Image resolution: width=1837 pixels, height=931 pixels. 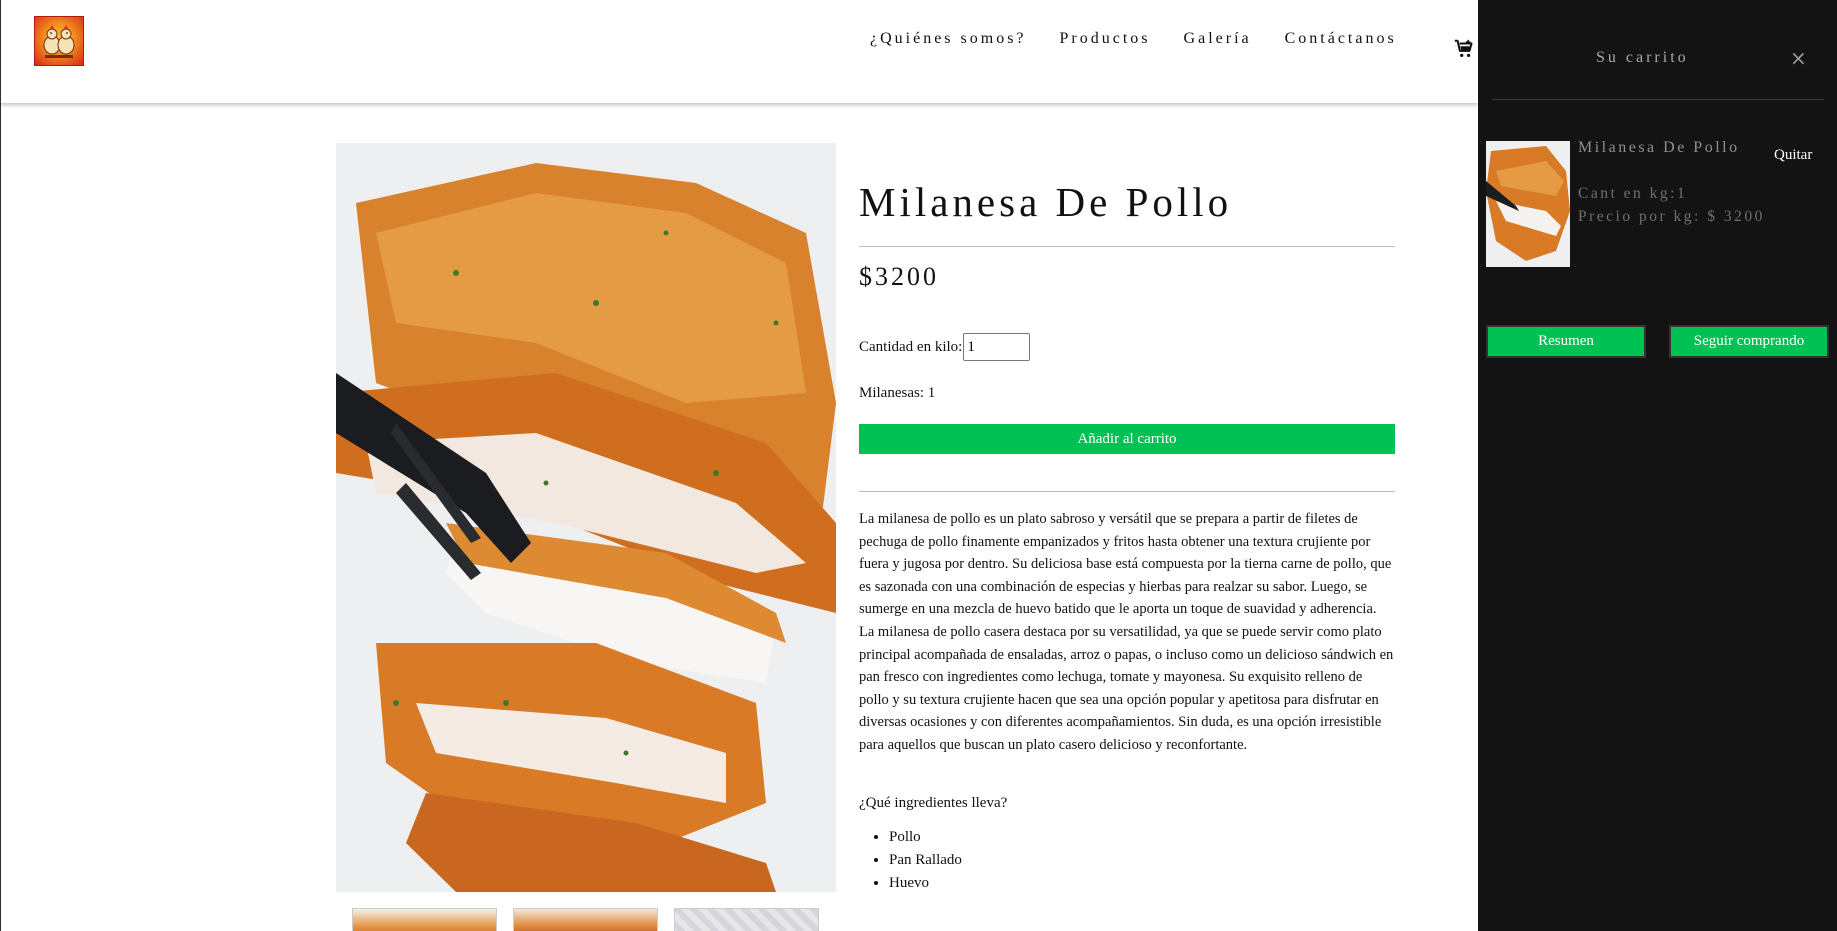 What do you see at coordinates (1633, 193) in the screenshot?
I see `cart-item-qty: Cant en kg:1` at bounding box center [1633, 193].